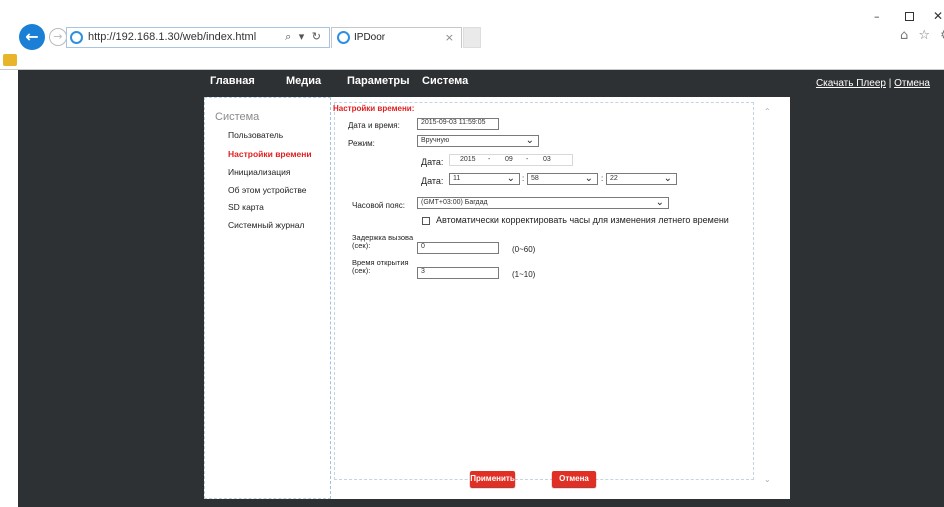 The image size is (944, 507). Describe the element at coordinates (454, 202) in the screenshot. I see `timezone-value: (GMT+03:00) Багдад` at that location.